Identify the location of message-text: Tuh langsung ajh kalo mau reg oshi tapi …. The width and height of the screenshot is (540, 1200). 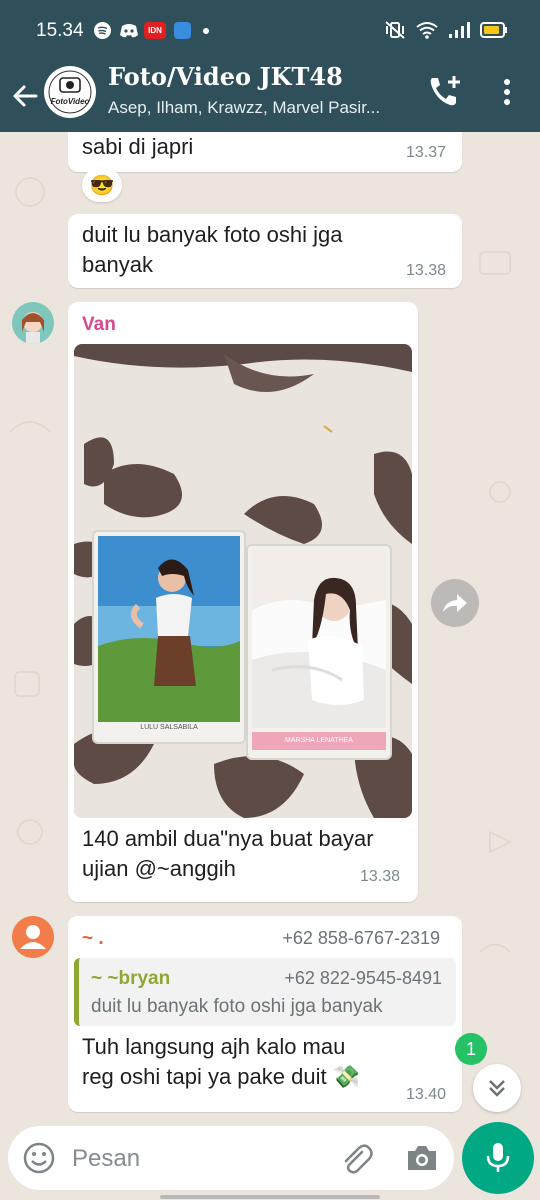
(214, 1061).